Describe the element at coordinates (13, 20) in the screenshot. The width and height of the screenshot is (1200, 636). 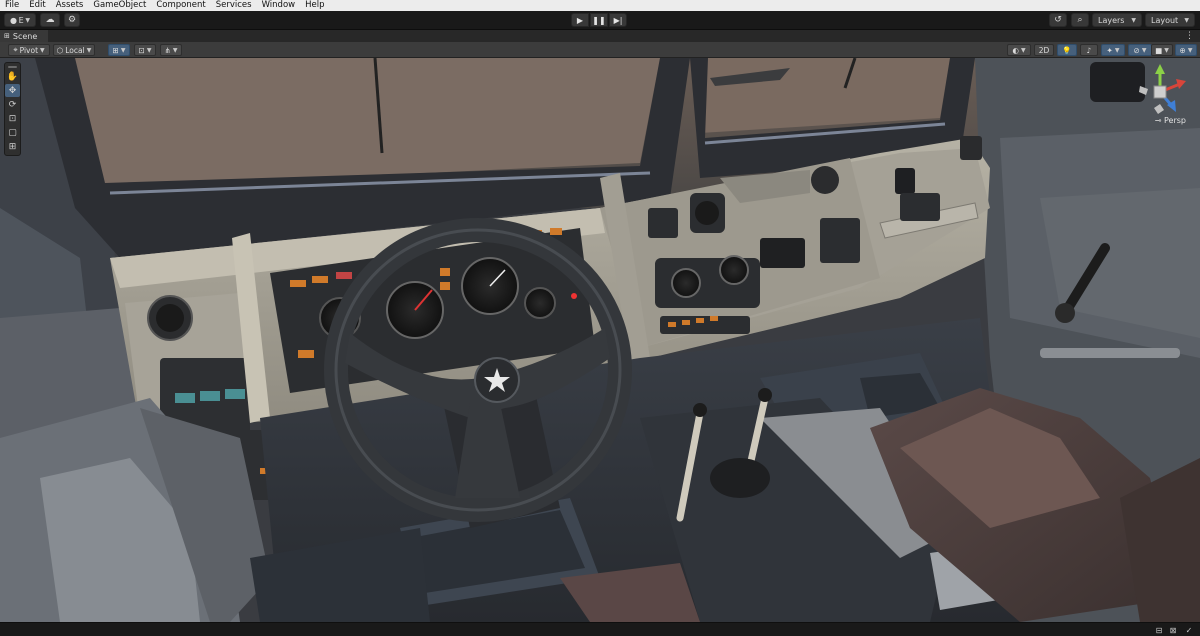
I see `account-icon: ●` at that location.